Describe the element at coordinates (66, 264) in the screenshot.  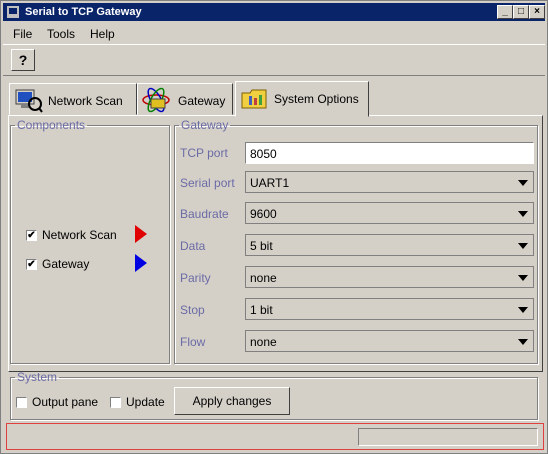
I see `gateway-component-label: Gateway` at that location.